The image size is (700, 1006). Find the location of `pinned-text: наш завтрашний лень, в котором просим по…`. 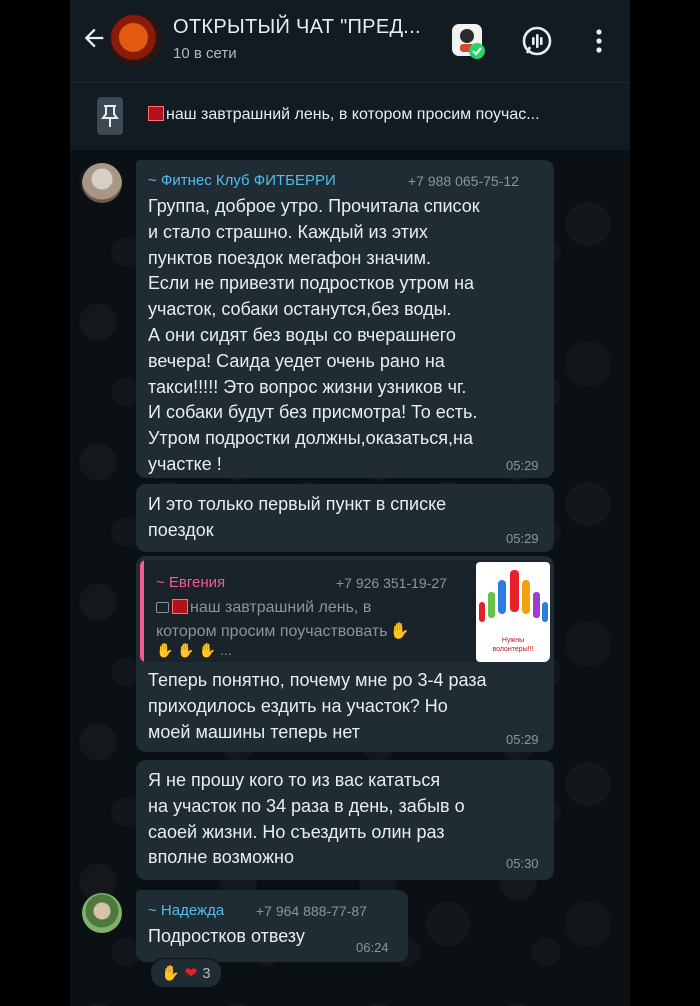

pinned-text: наш завтрашний лень, в котором просим по… is located at coordinates (344, 115).